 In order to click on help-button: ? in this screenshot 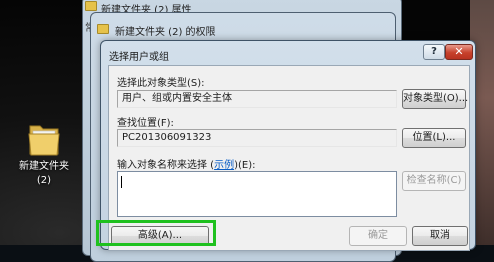, I will do `click(434, 52)`.